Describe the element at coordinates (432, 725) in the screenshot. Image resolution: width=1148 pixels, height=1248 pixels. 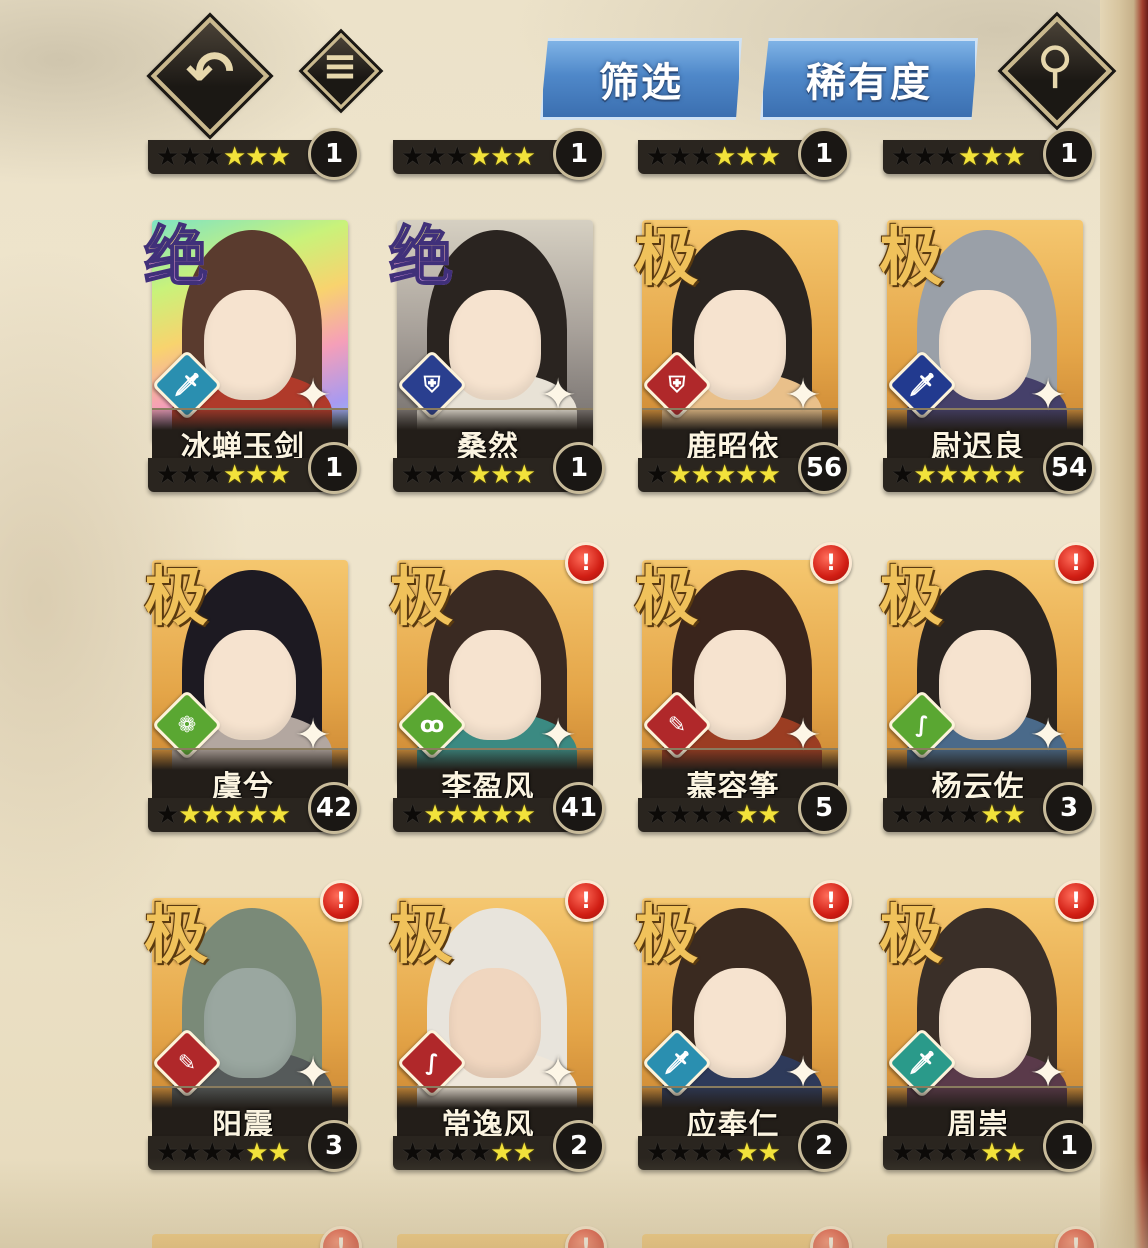
I see `class-glyph: ꝏ` at that location.